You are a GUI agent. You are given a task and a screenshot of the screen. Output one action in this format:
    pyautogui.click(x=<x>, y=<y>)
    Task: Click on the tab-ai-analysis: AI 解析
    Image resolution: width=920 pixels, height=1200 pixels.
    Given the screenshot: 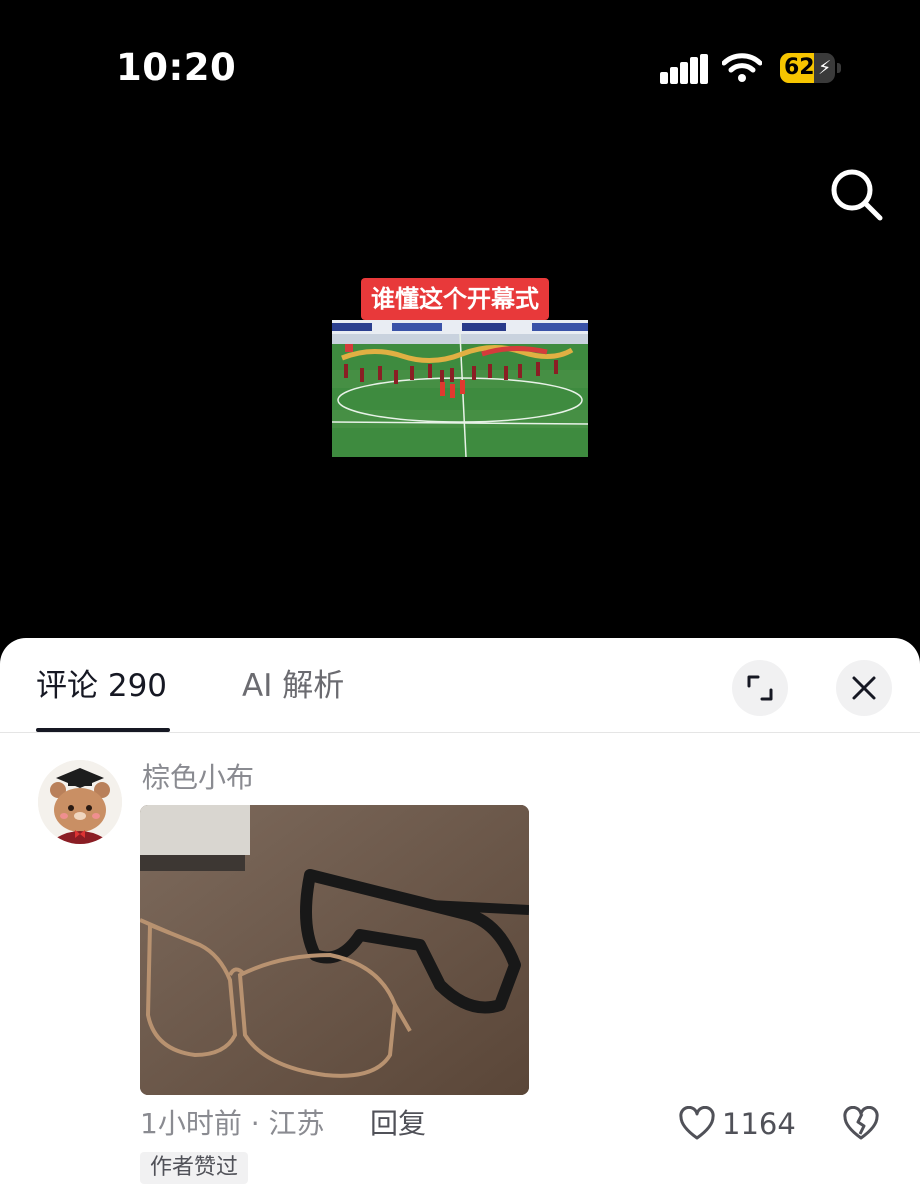 What is the action you would take?
    pyautogui.click(x=293, y=686)
    